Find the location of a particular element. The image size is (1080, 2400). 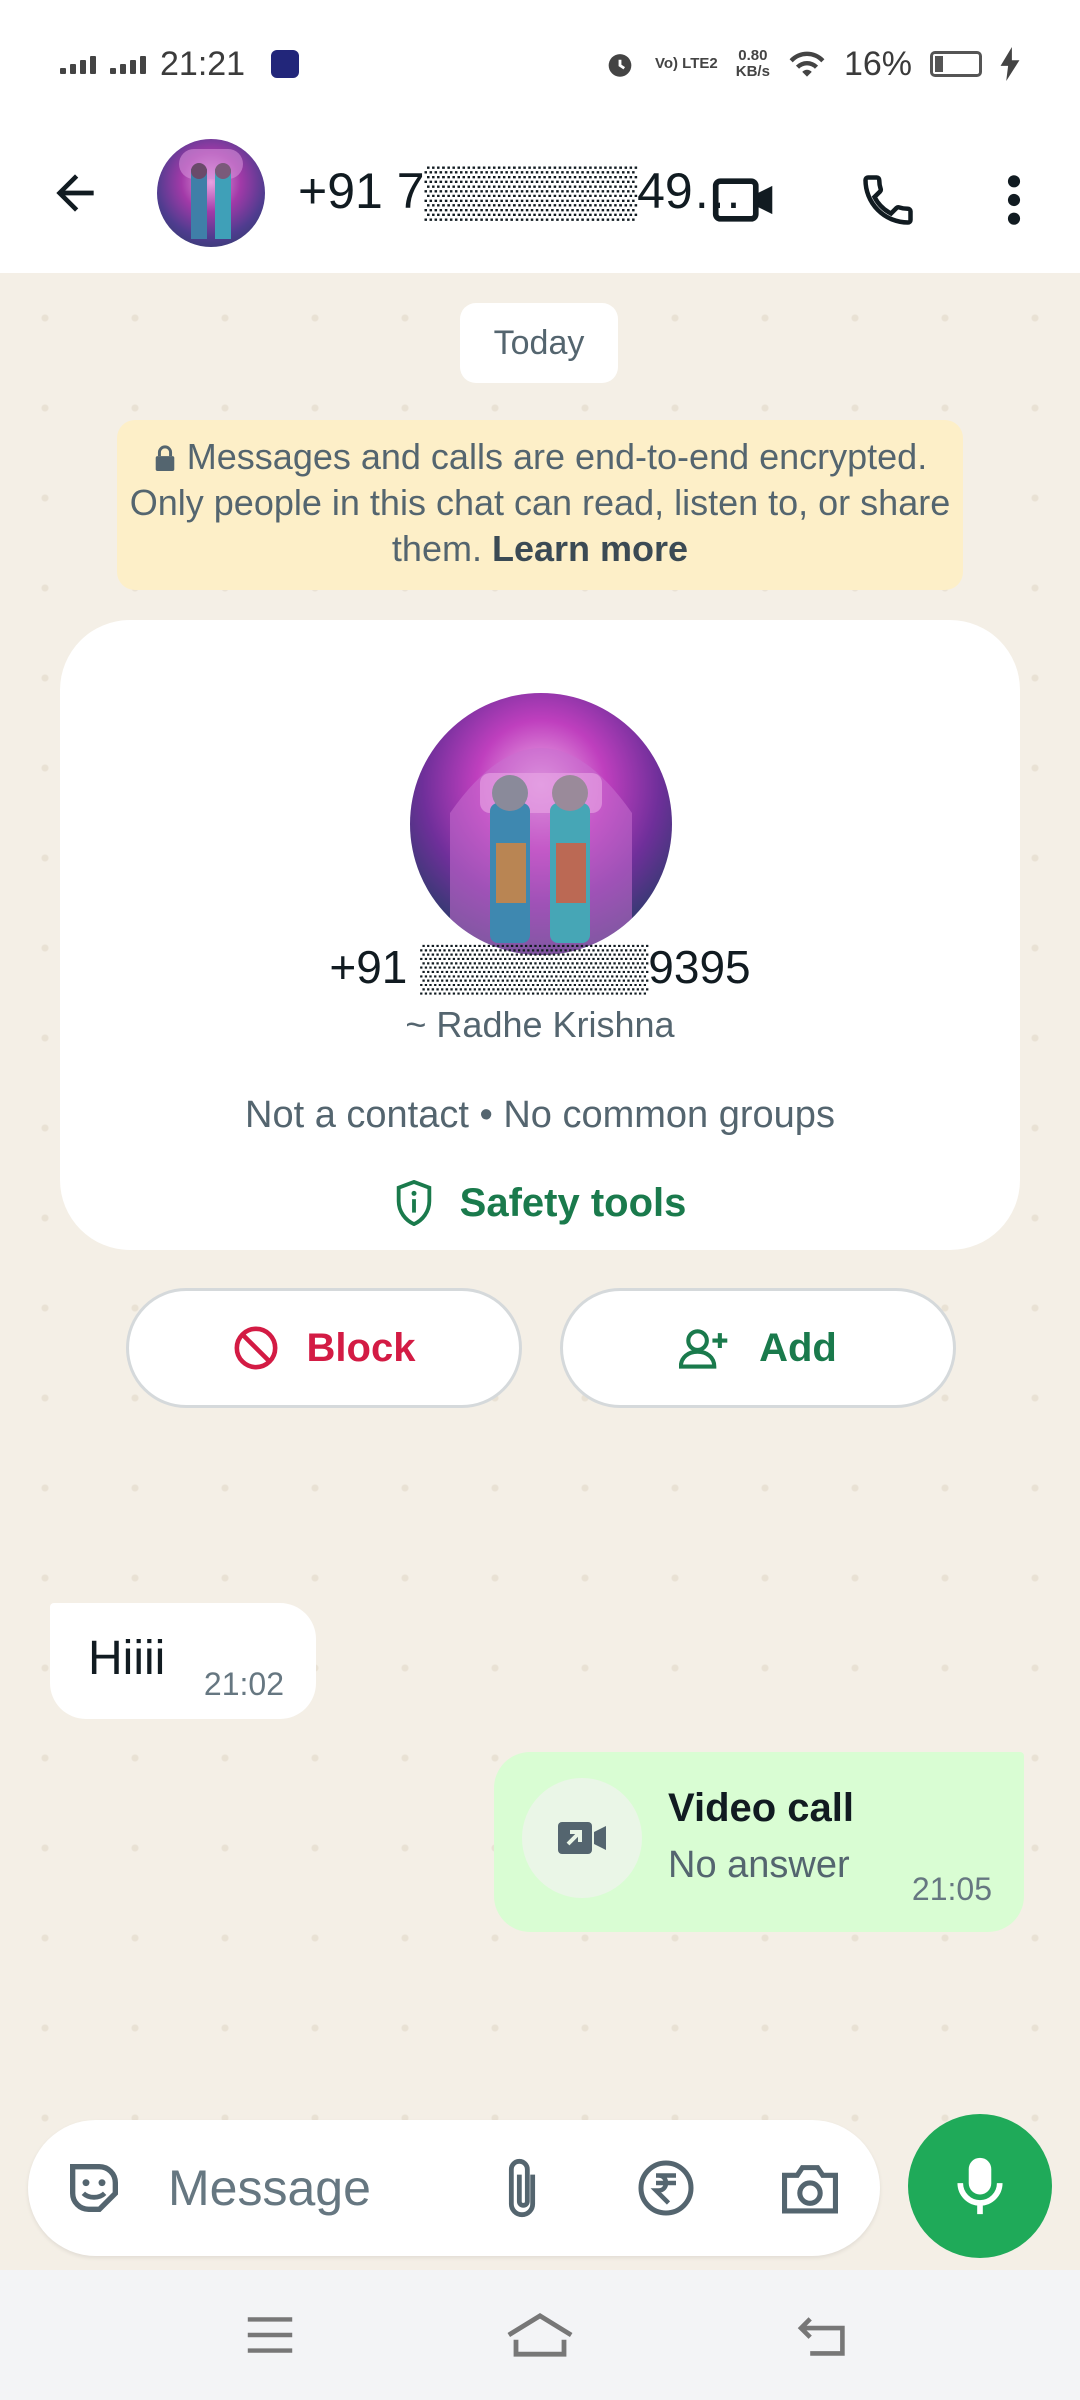

sticker-icon is located at coordinates (94, 2188).